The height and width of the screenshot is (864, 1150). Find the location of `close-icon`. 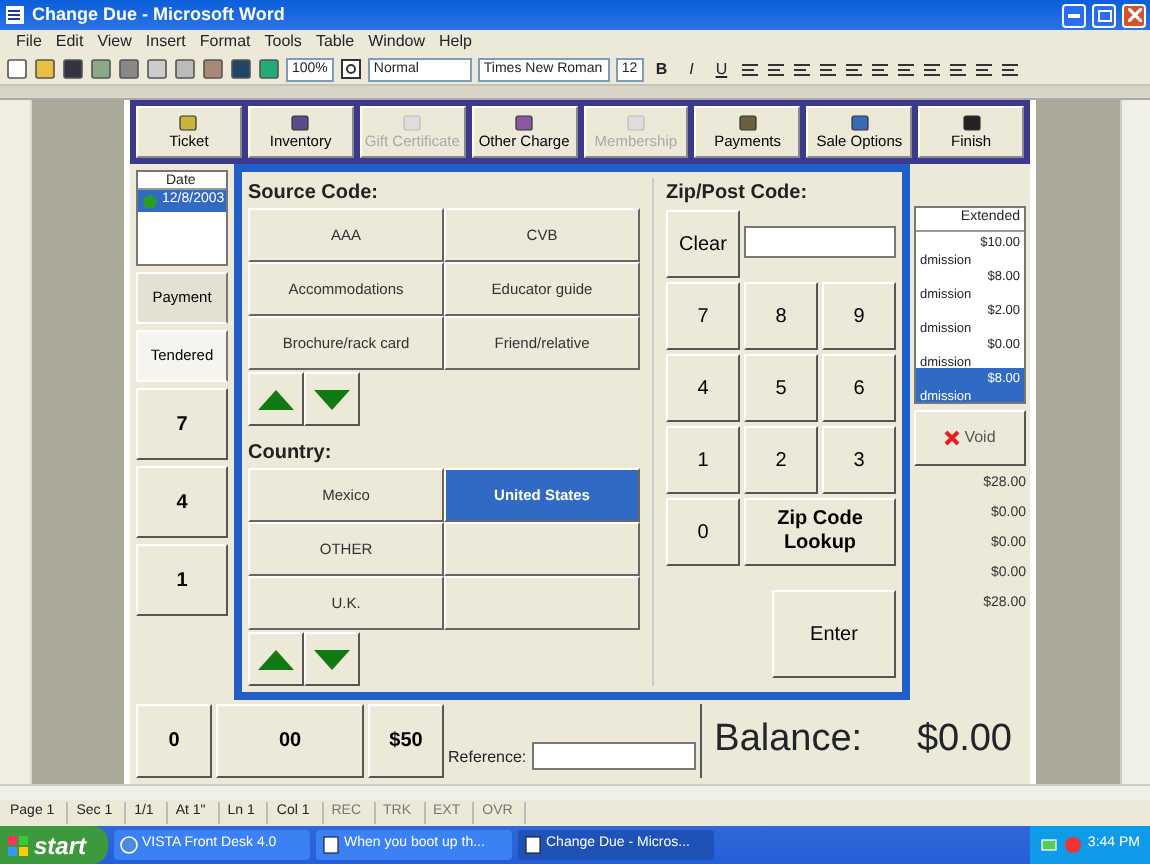

close-icon is located at coordinates (1134, 15).